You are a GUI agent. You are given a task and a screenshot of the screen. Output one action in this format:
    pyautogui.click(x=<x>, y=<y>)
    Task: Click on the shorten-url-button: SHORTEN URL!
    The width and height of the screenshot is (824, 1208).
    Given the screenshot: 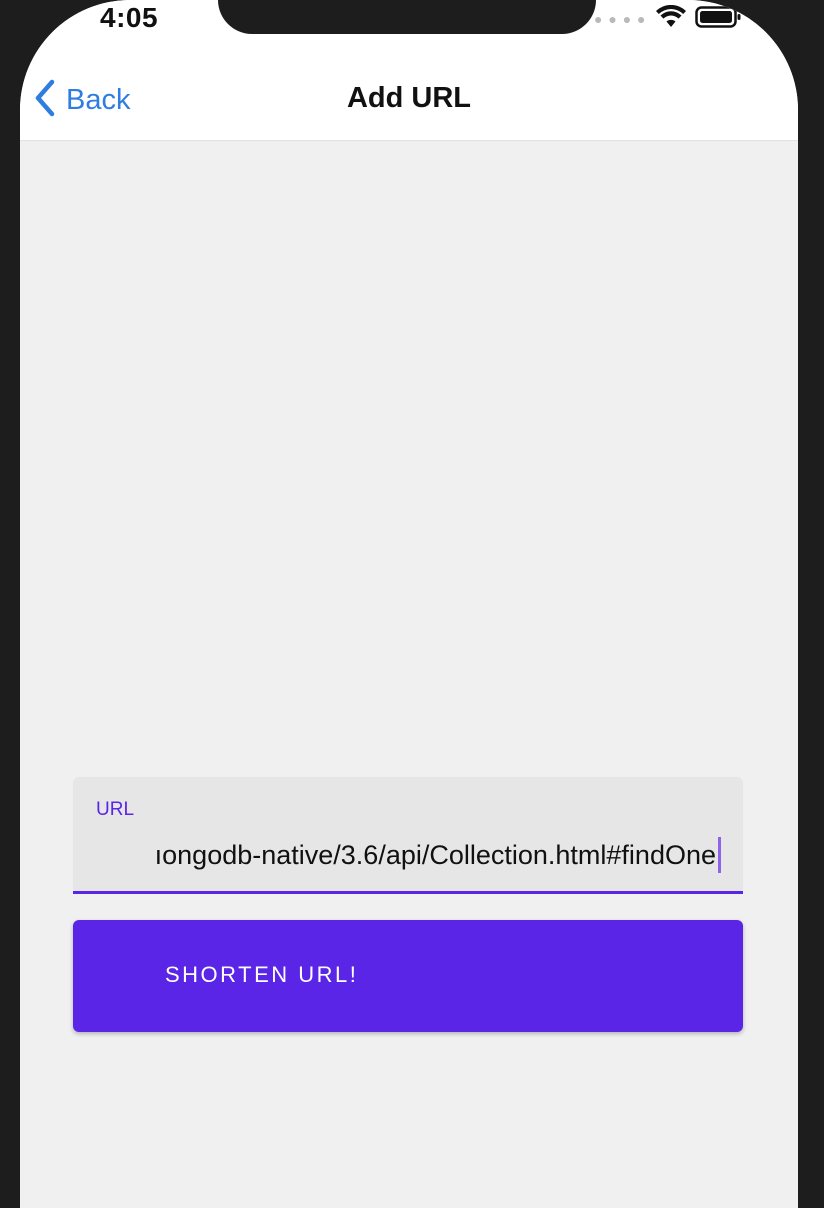 What is the action you would take?
    pyautogui.click(x=408, y=976)
    